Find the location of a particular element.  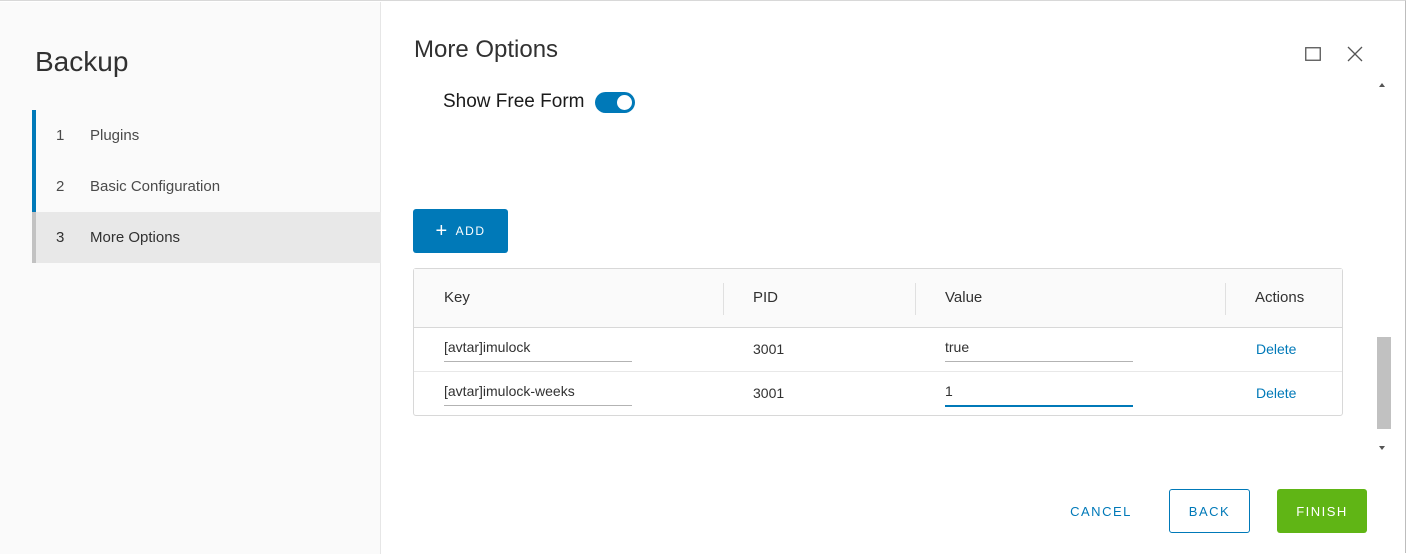

scroll-up-arrow-icon is located at coordinates (1382, 85).